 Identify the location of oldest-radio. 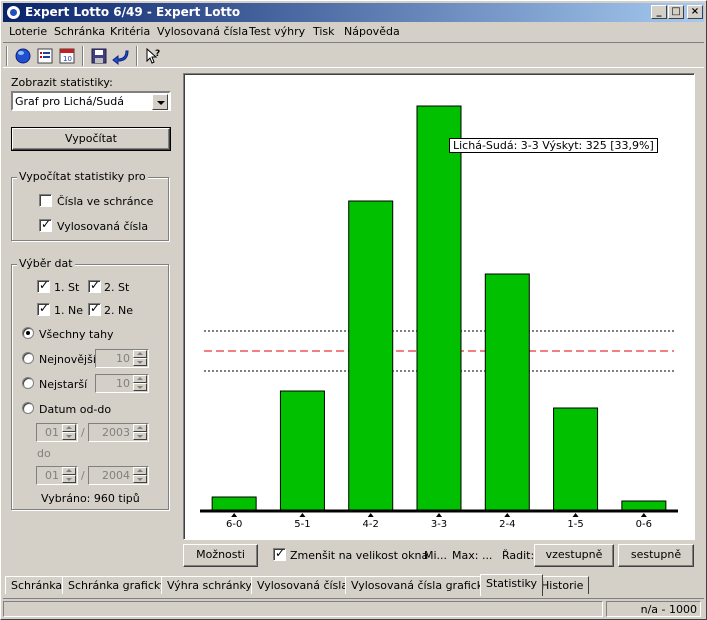
(28, 383).